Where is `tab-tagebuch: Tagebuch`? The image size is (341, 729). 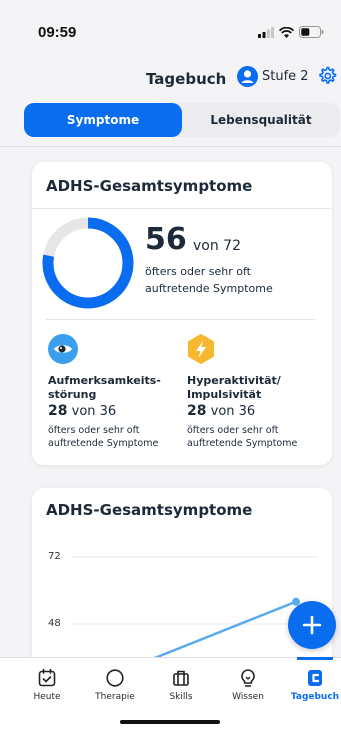 tab-tagebuch: Tagebuch is located at coordinates (312, 685).